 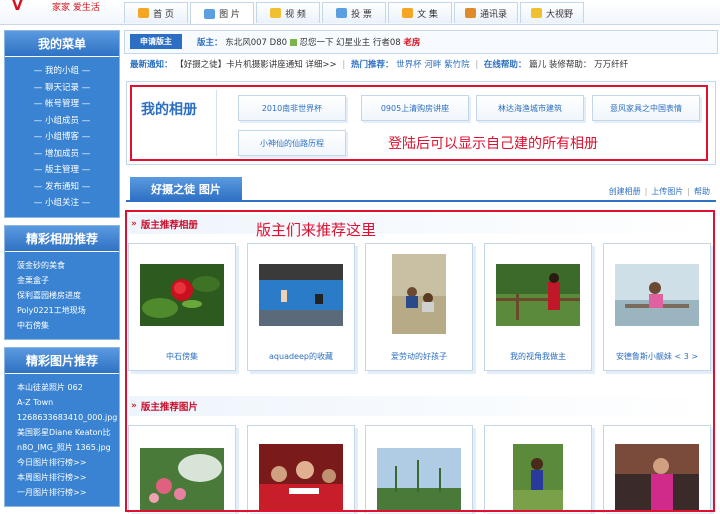 What do you see at coordinates (62, 104) in the screenshot?
I see `sidebar-menu-item: — 帐号管理 —` at bounding box center [62, 104].